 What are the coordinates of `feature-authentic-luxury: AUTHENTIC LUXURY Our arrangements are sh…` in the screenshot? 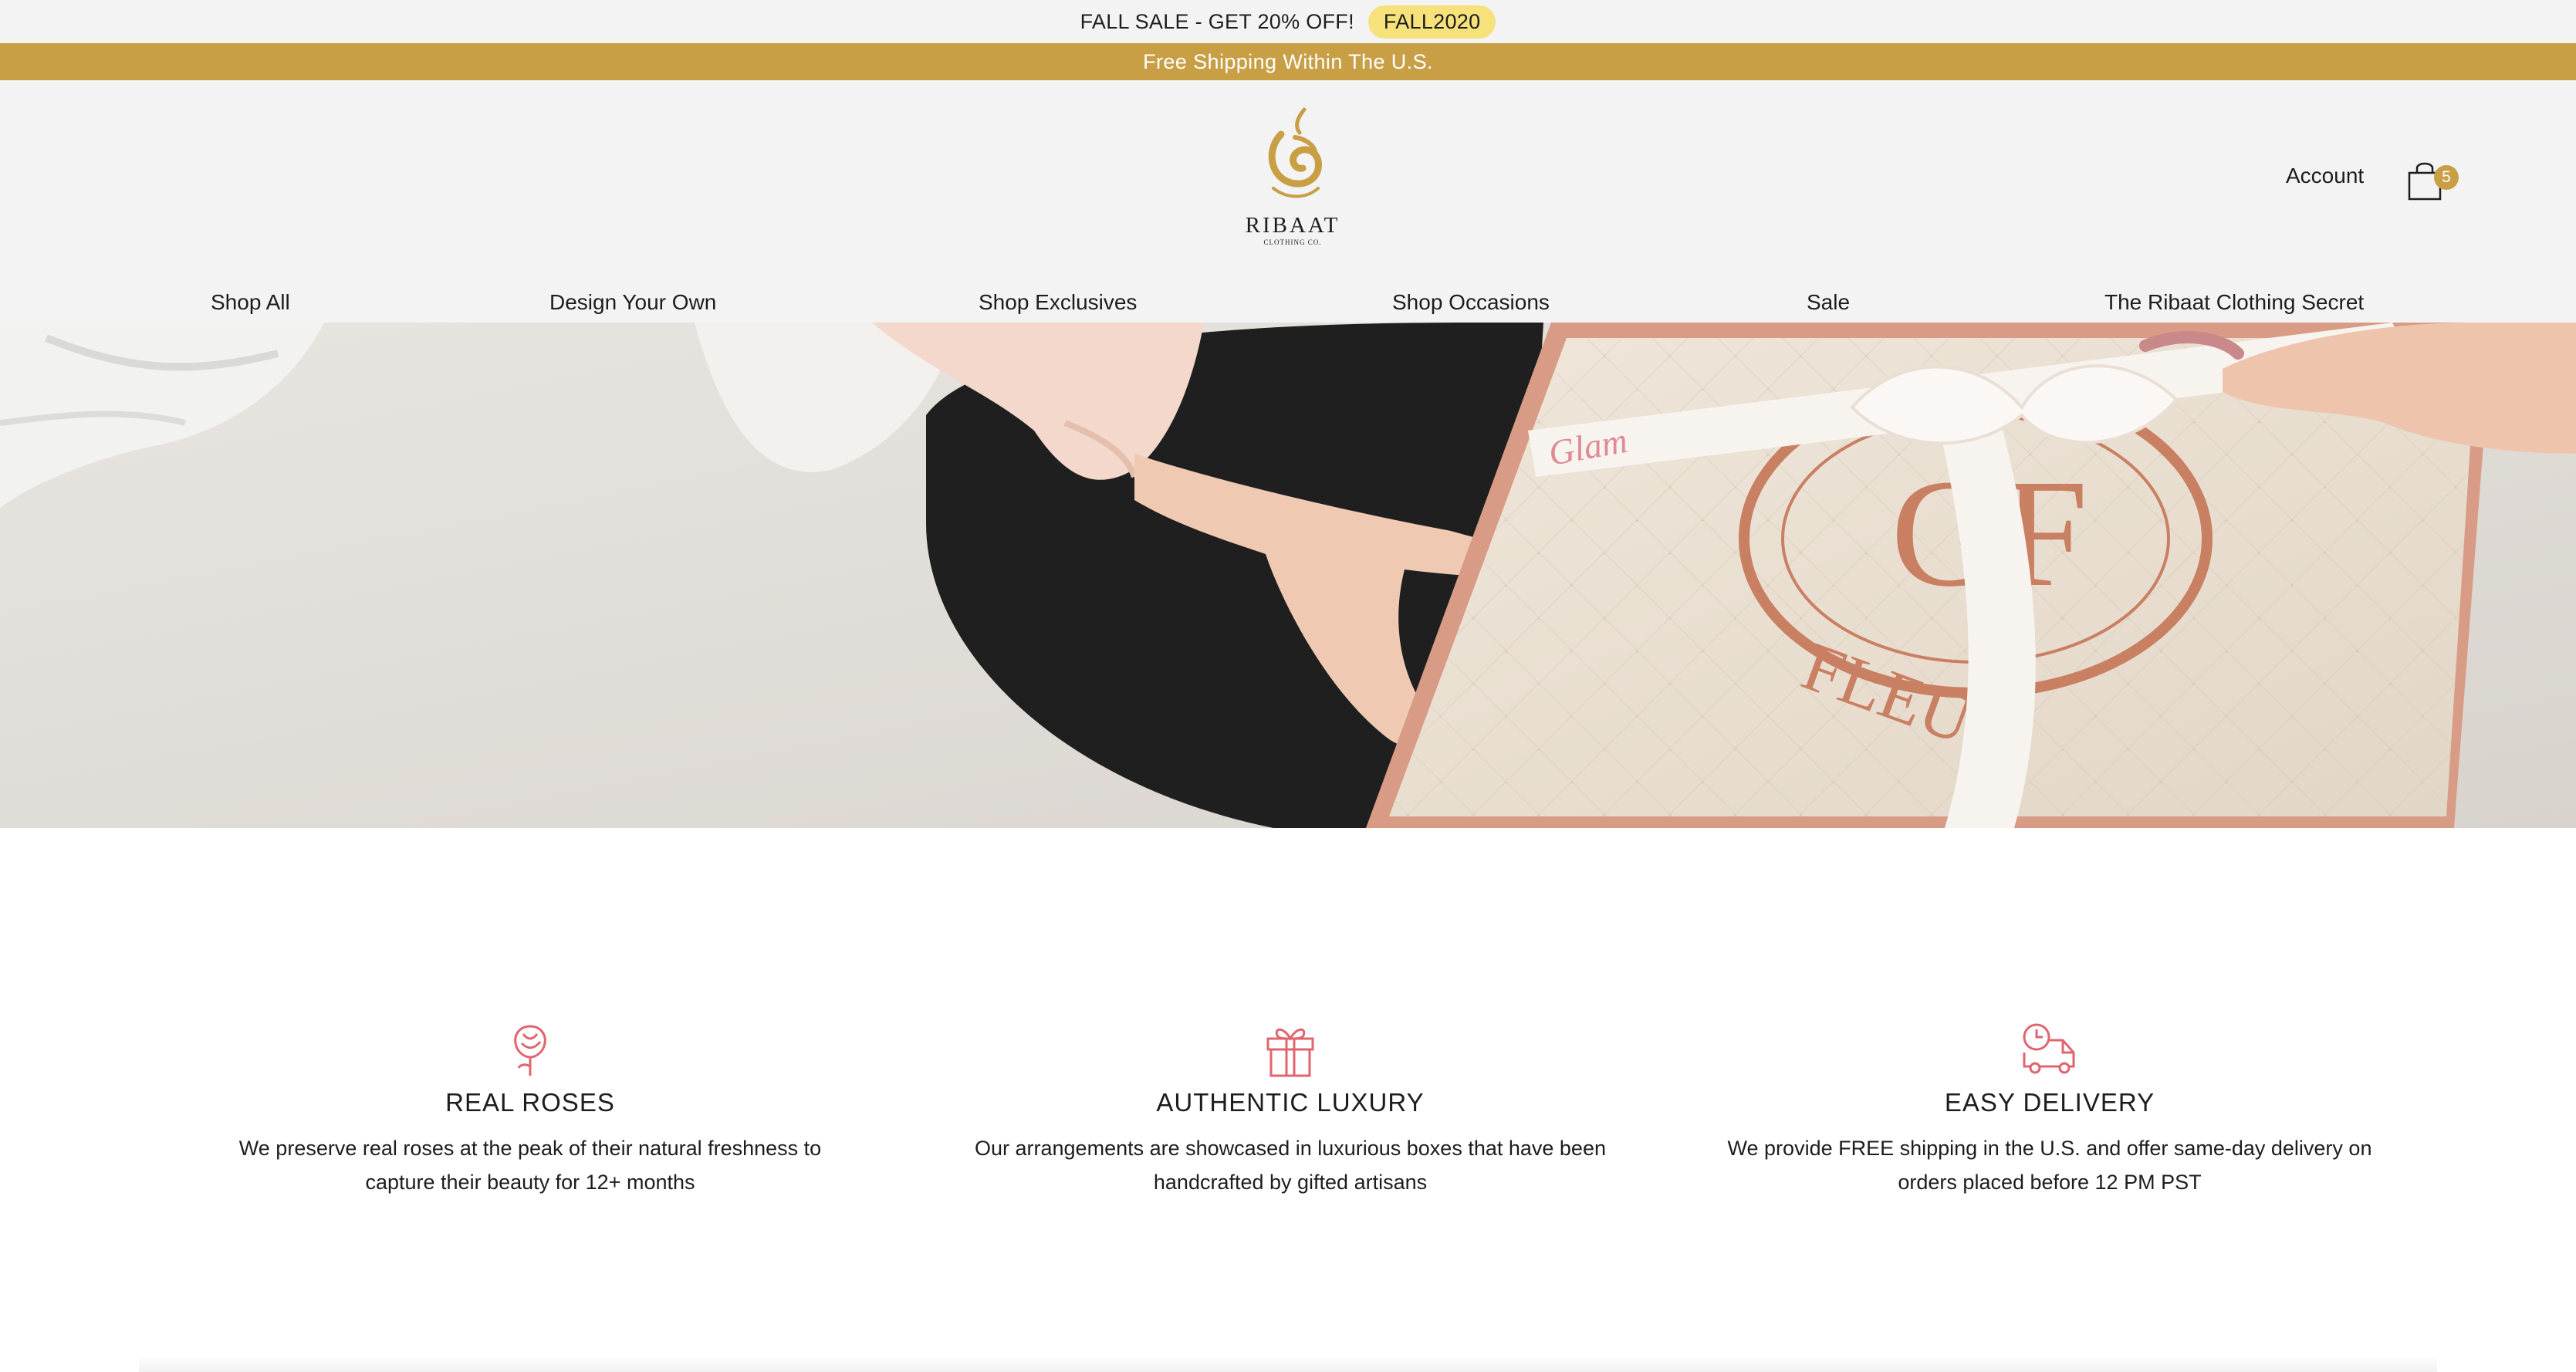 It's located at (1290, 1108).